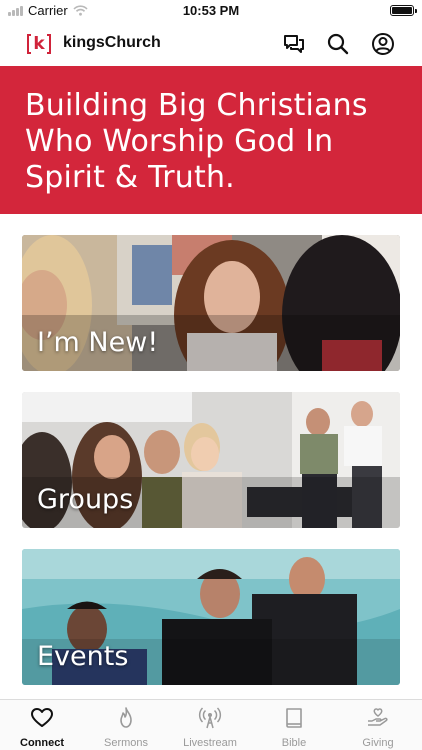 Image resolution: width=422 pixels, height=750 pixels. I want to click on search-icon, so click(338, 44).